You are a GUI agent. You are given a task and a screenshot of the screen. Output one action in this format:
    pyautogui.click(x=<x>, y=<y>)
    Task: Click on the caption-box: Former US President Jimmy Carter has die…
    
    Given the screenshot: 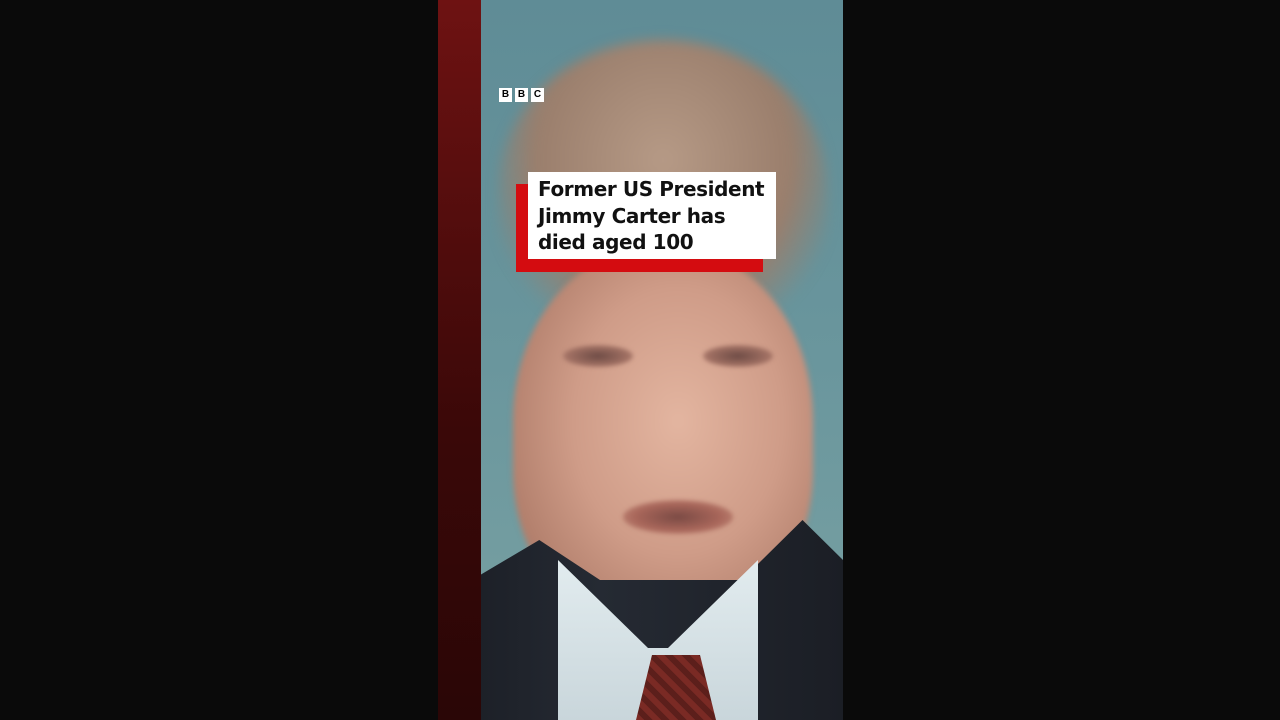 What is the action you would take?
    pyautogui.click(x=652, y=215)
    